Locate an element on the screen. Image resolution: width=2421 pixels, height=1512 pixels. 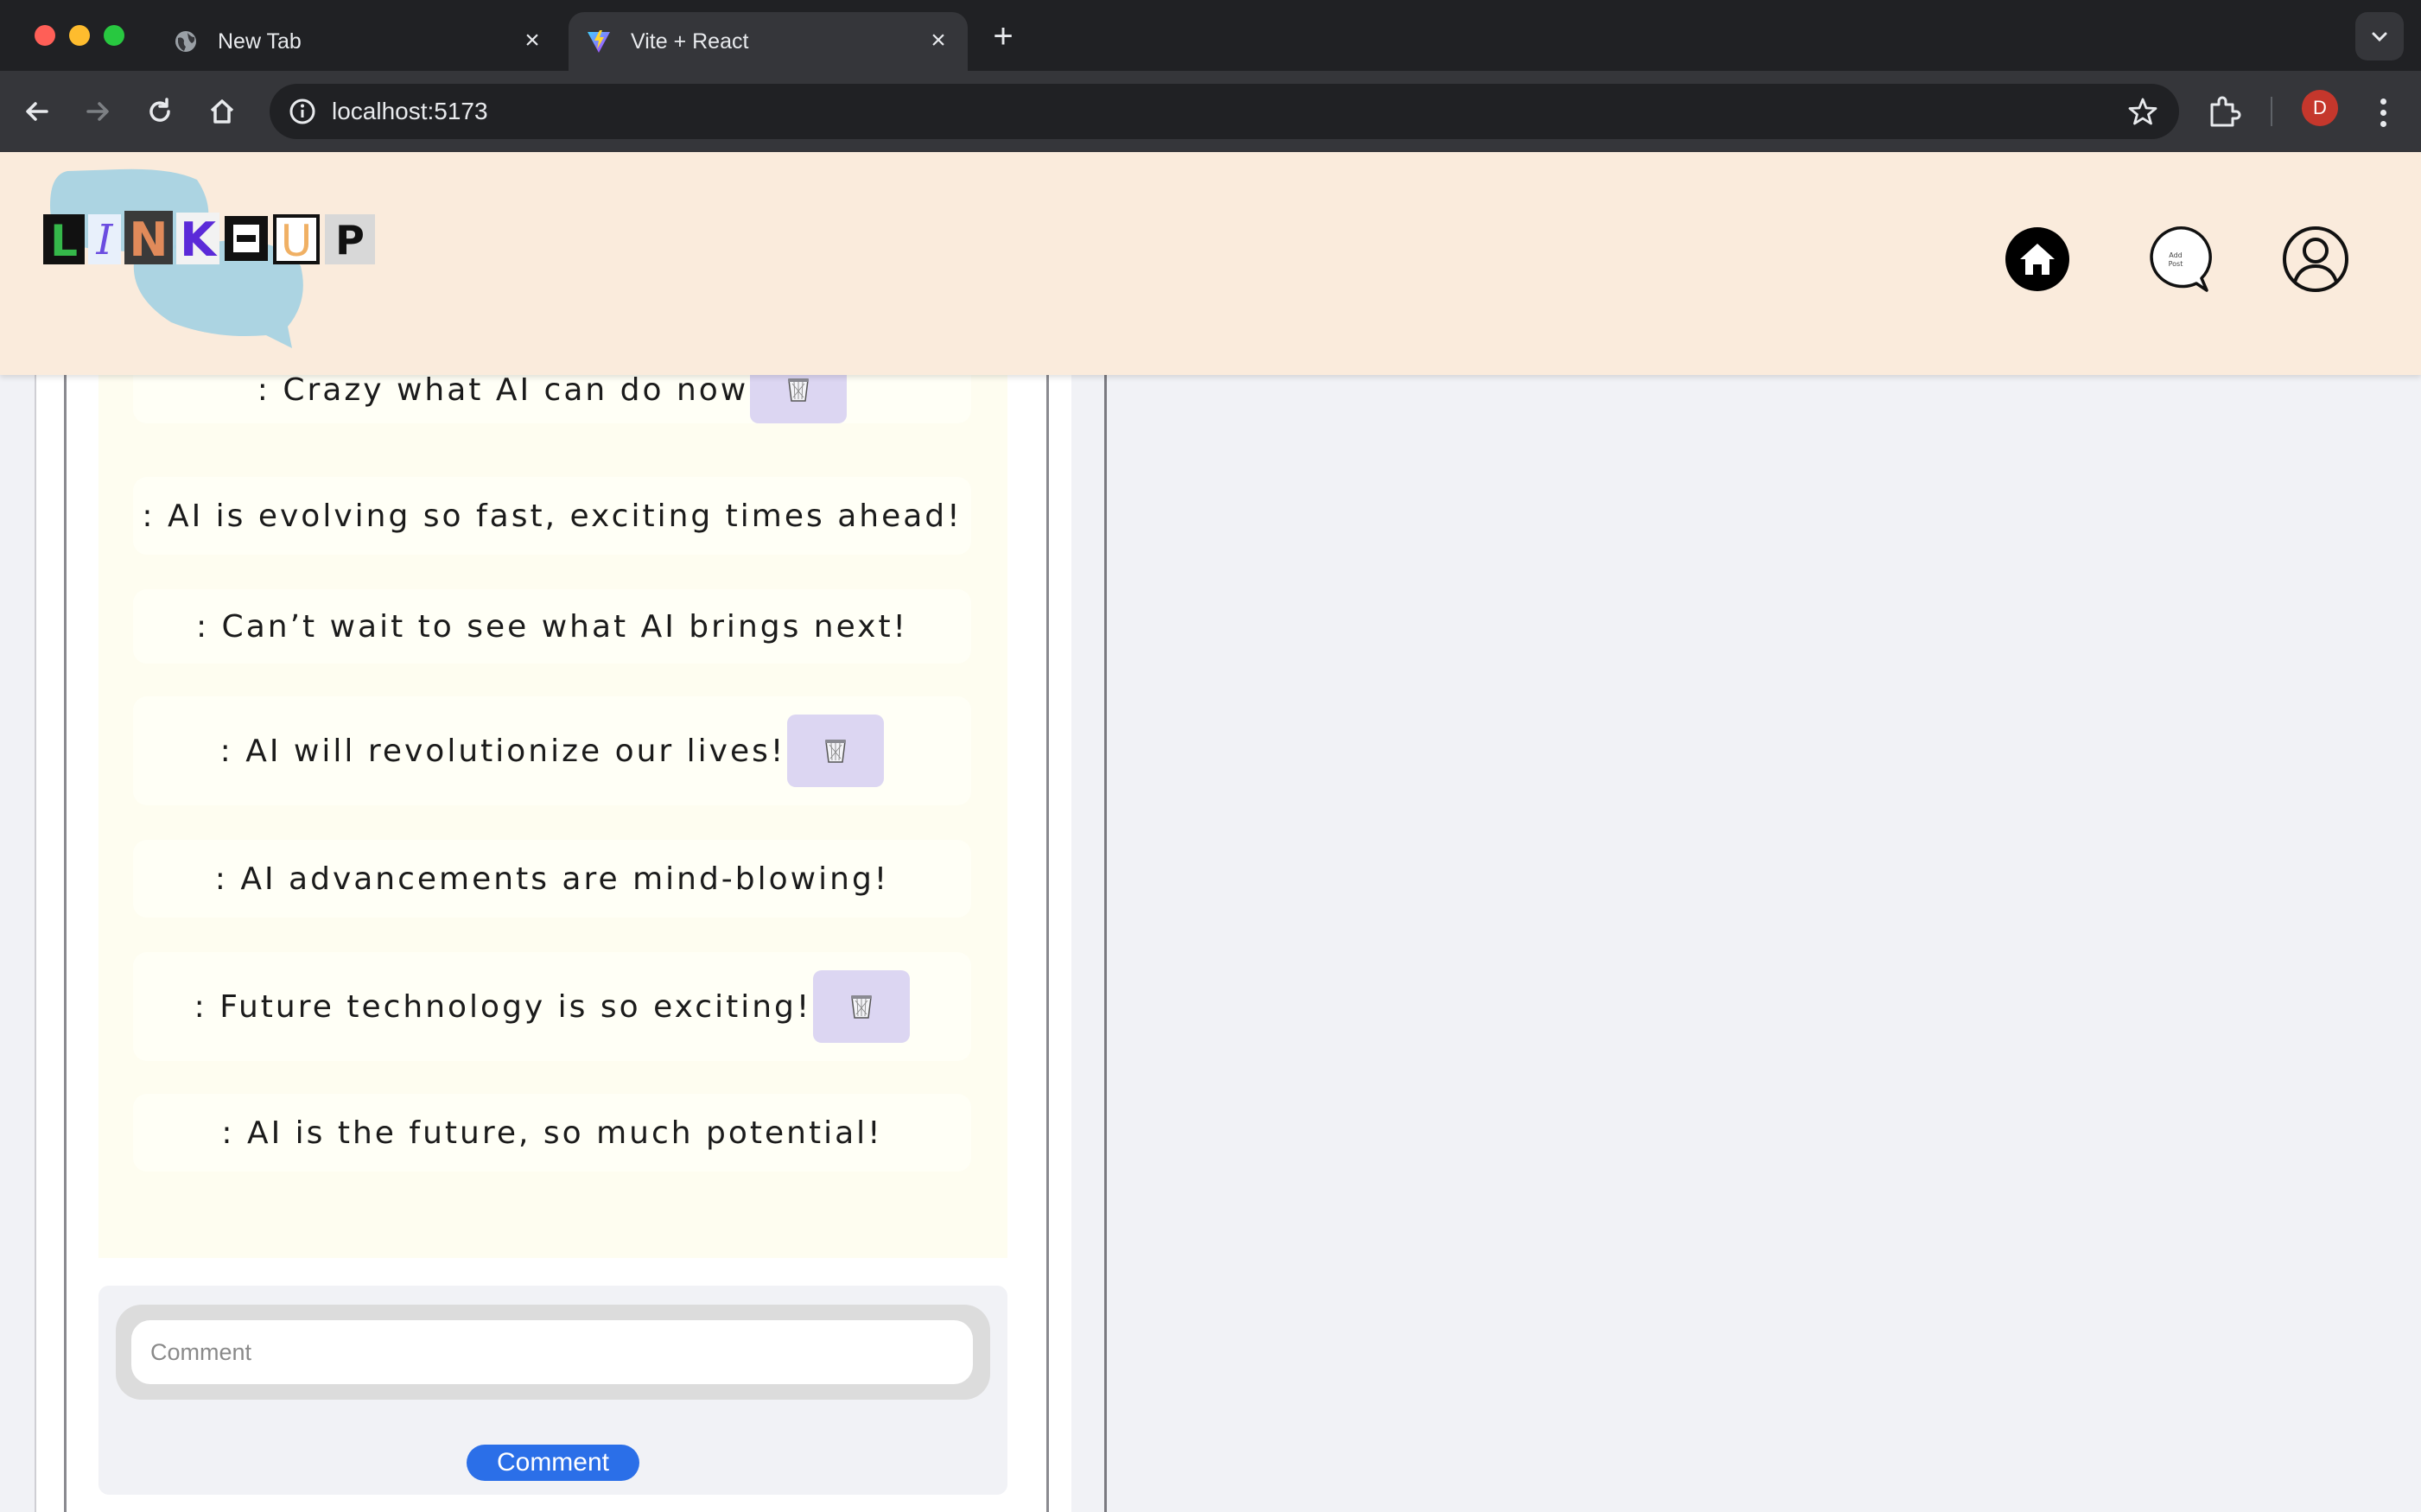
tab-vite-react: Vite + React × is located at coordinates (768, 41).